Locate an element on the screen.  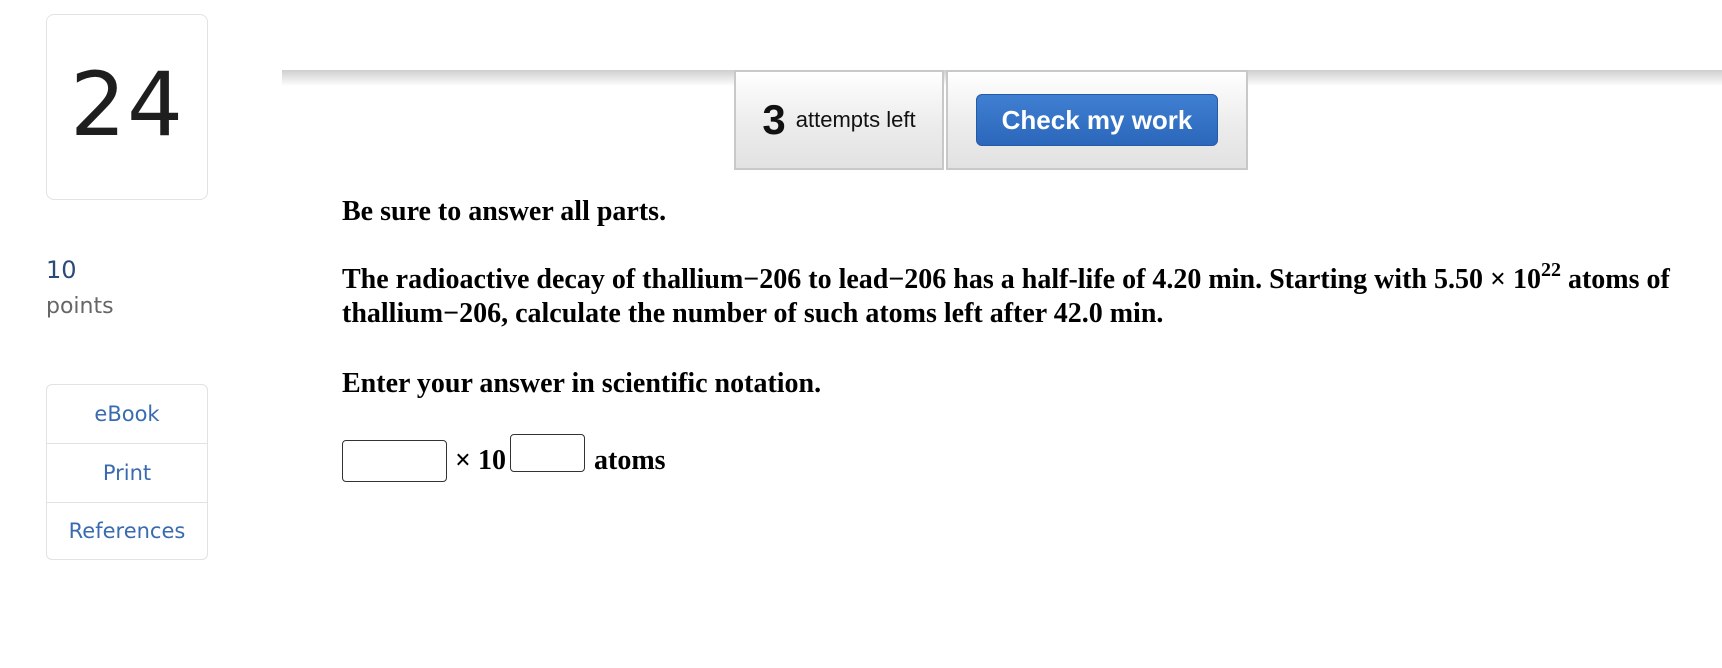
check-work-container: Check my work is located at coordinates (1097, 120).